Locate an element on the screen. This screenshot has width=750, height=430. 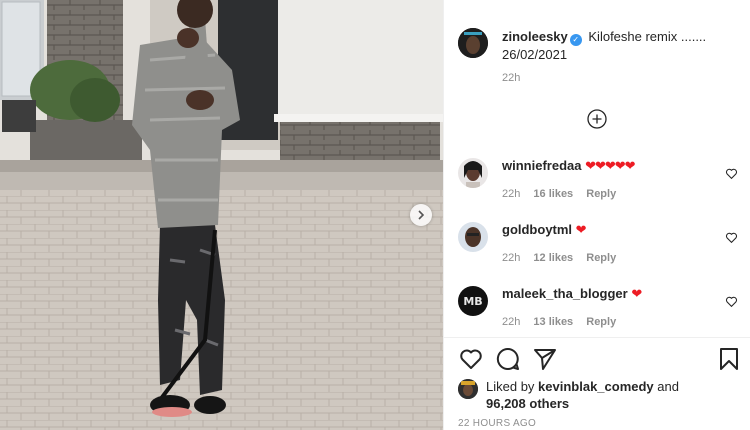
chevron-right-icon is located at coordinates (421, 215).